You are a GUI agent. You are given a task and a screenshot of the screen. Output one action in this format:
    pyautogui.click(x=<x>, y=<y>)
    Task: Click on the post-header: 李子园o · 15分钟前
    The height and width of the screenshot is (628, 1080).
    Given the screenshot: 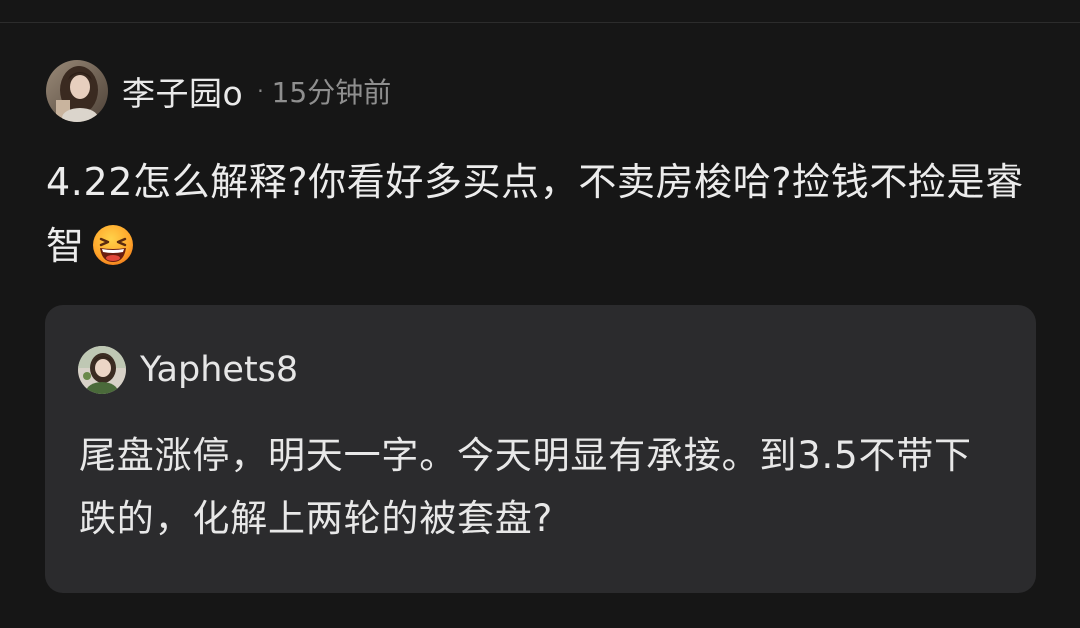 What is the action you would take?
    pyautogui.click(x=218, y=91)
    